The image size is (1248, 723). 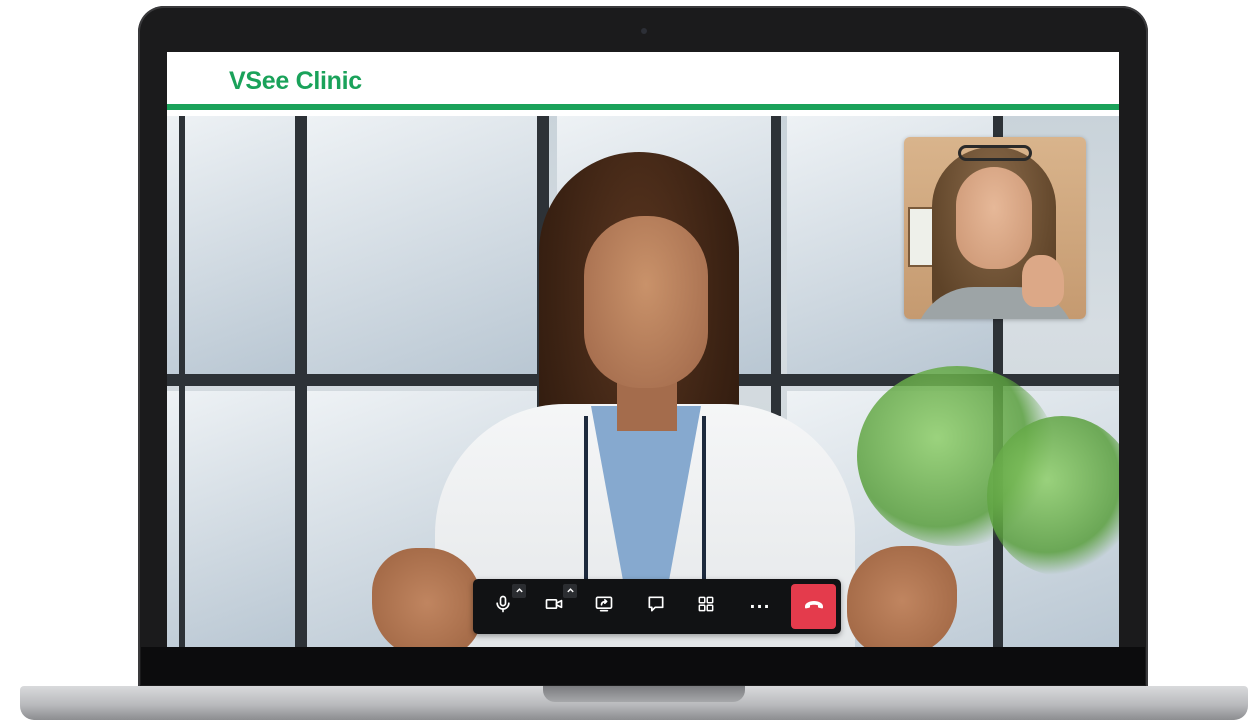 I want to click on patient-glasses, so click(x=995, y=153).